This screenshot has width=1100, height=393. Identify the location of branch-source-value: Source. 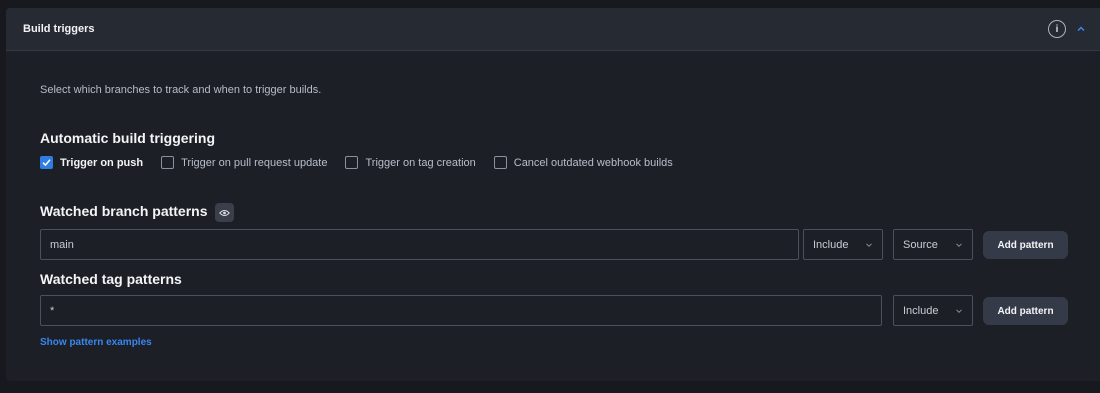
(920, 244).